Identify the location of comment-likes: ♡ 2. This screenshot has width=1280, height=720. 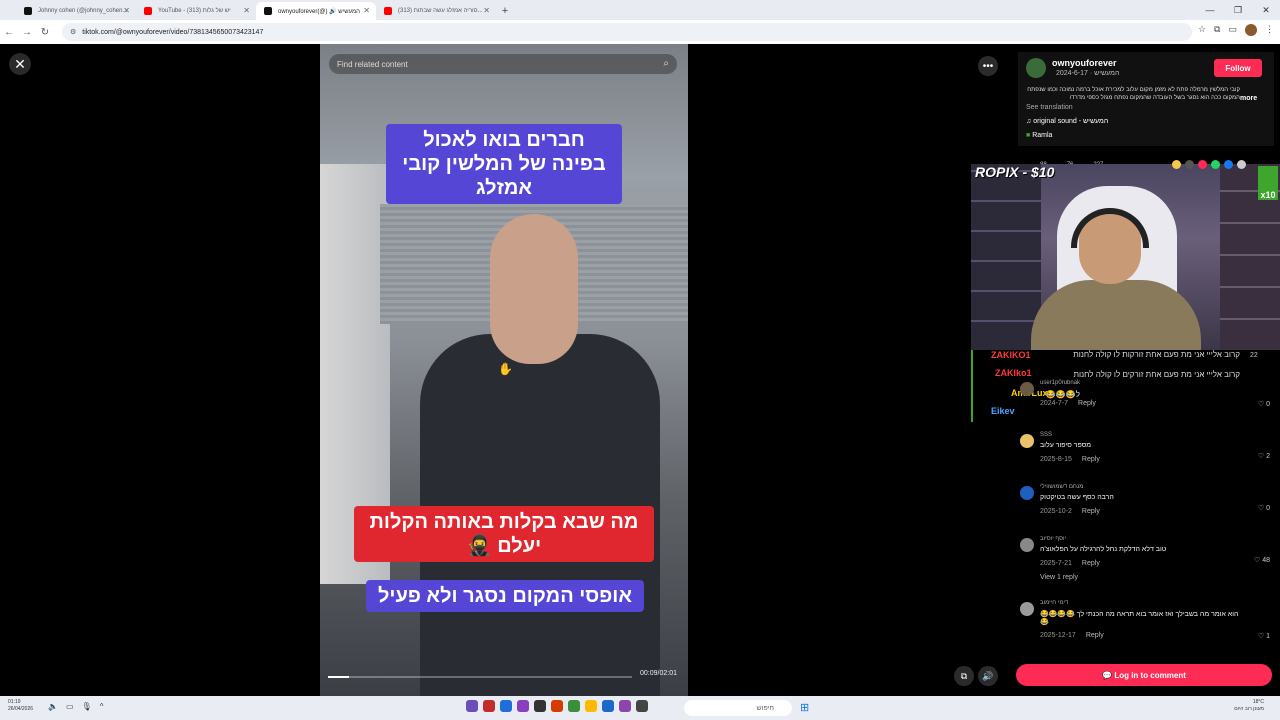
(1264, 456).